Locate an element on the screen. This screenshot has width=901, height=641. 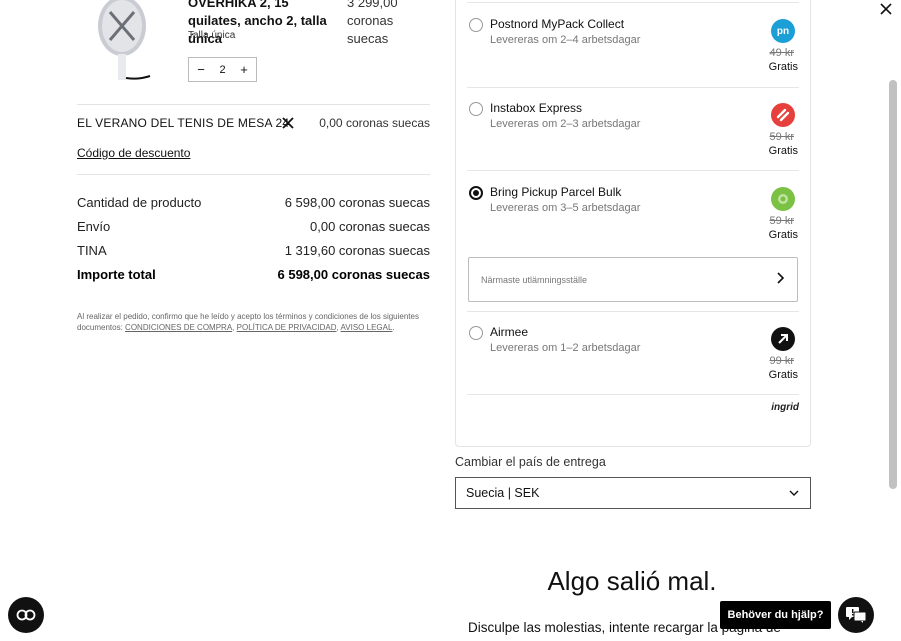
scrollbar-thumb is located at coordinates (893, 284).